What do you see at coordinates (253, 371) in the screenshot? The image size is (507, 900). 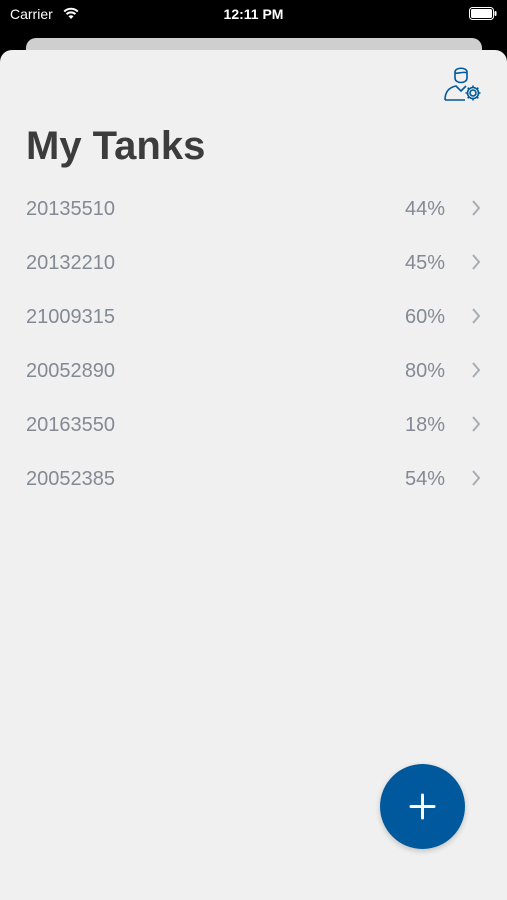 I see `tank-row: 20052890 80%` at bounding box center [253, 371].